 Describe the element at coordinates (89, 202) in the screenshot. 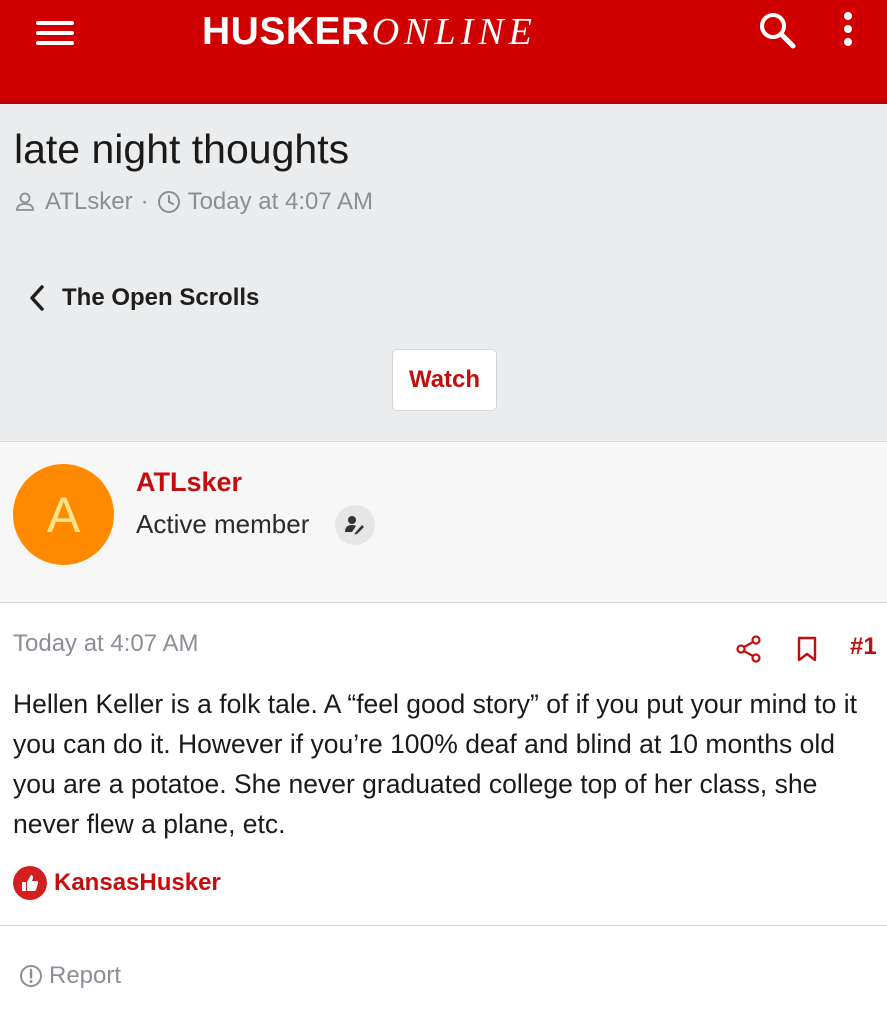

I see `thread-author-link: ATLsker` at that location.